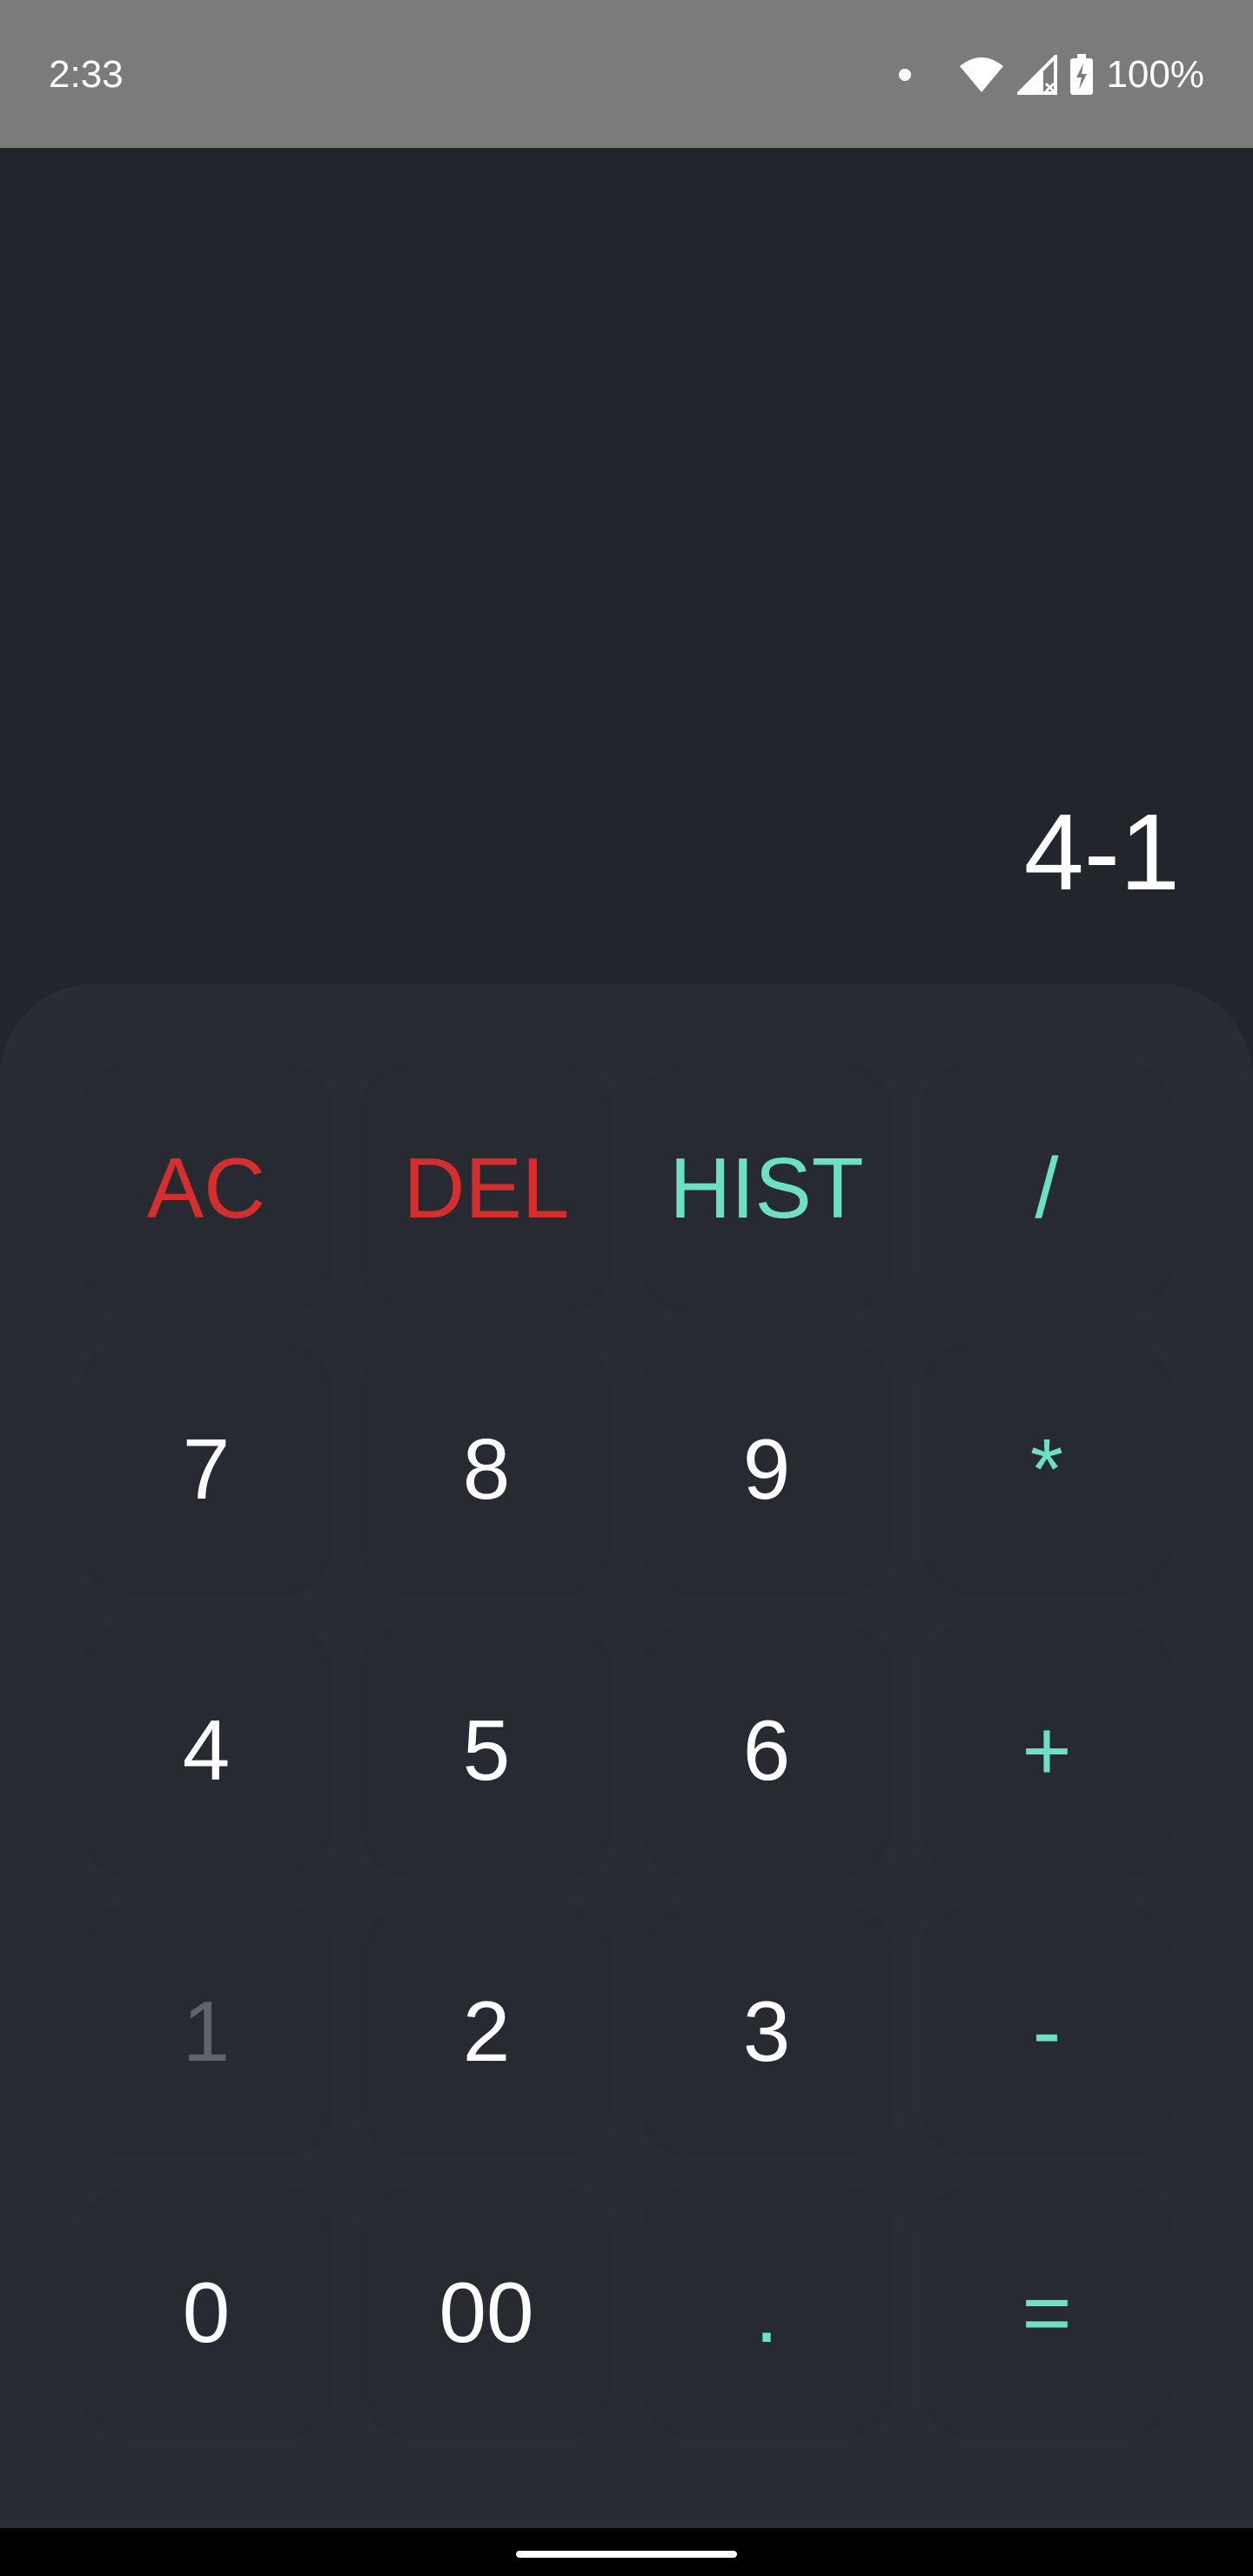  Describe the element at coordinates (766, 2312) in the screenshot. I see `decimal-point-button: .` at that location.